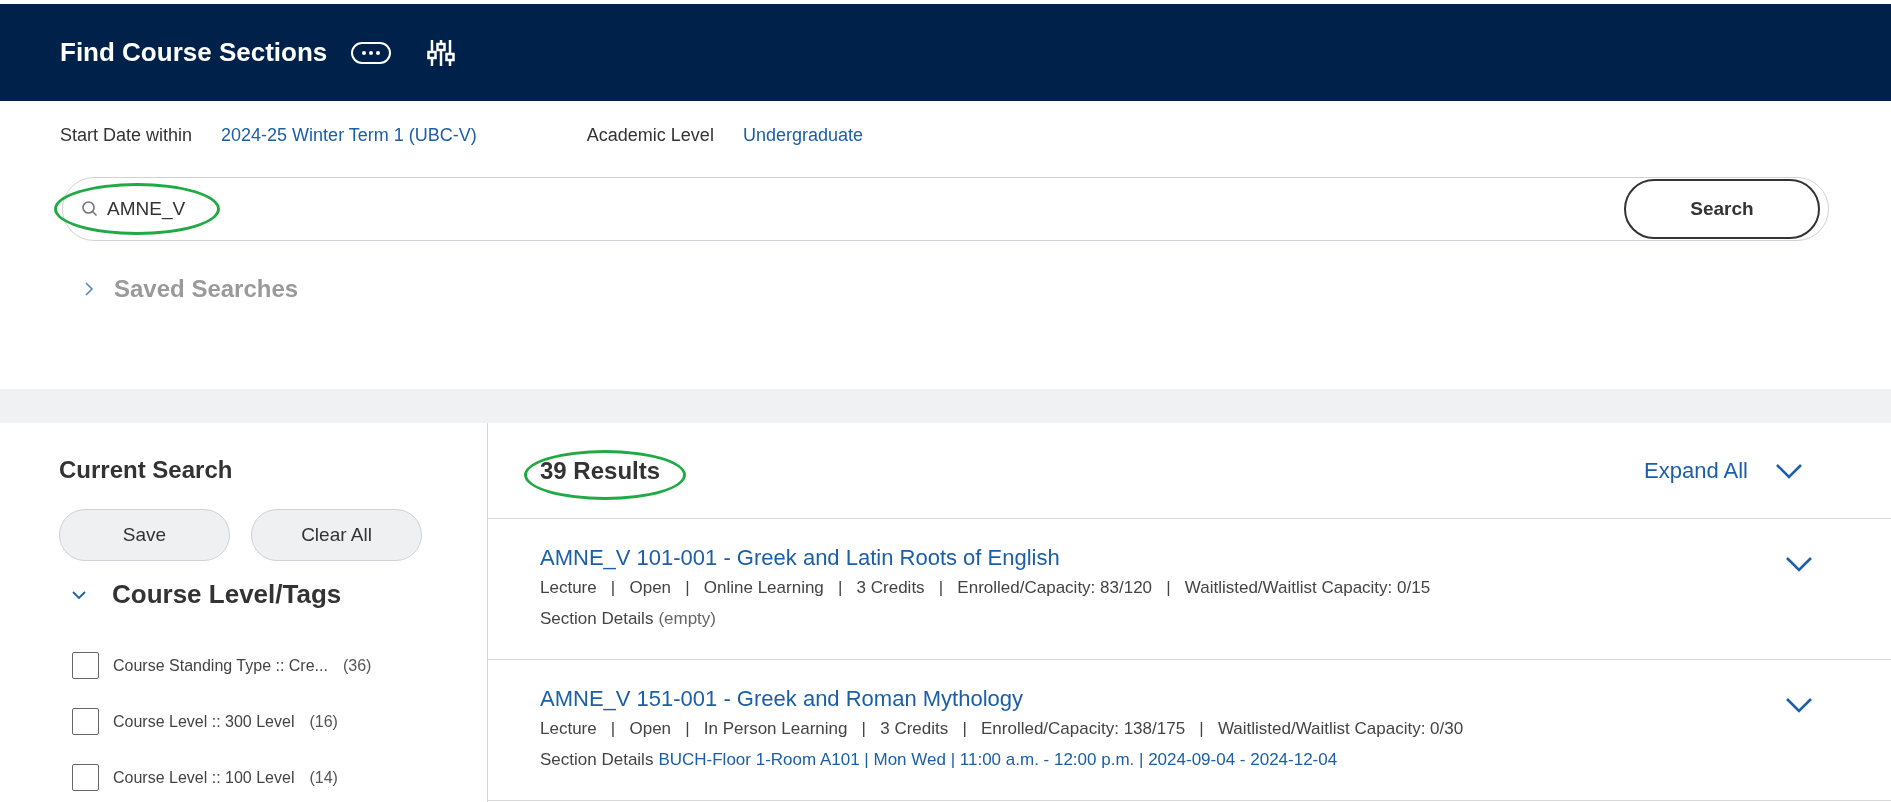 The image size is (1891, 802). Describe the element at coordinates (986, 588) in the screenshot. I see `course-meta: Lecture | Open | Online Learning | 3 Credits | Enrolled/Capacity: 83/120 | Waitlisted/Waitlist Capacity: 0/15` at that location.